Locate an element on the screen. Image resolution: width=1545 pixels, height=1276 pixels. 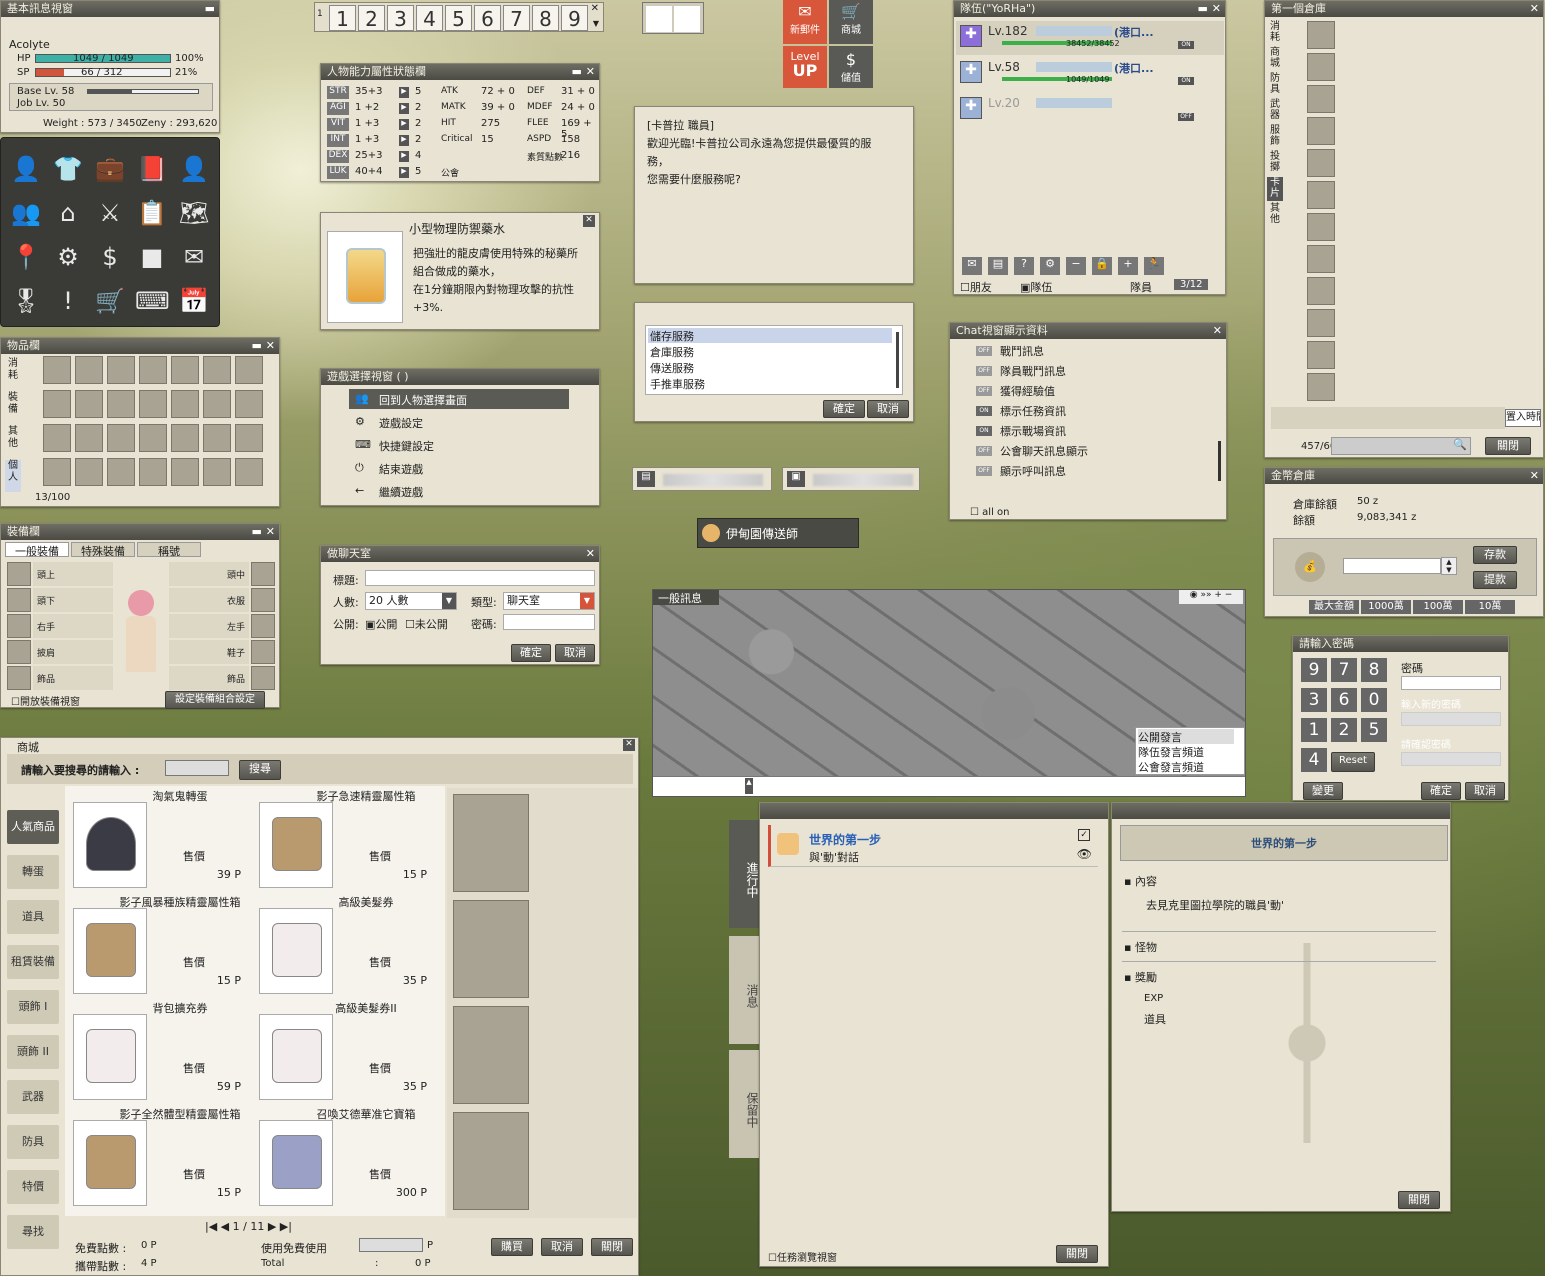
quest-clipboard-icon: 📋 is located at coordinates (152, 213).